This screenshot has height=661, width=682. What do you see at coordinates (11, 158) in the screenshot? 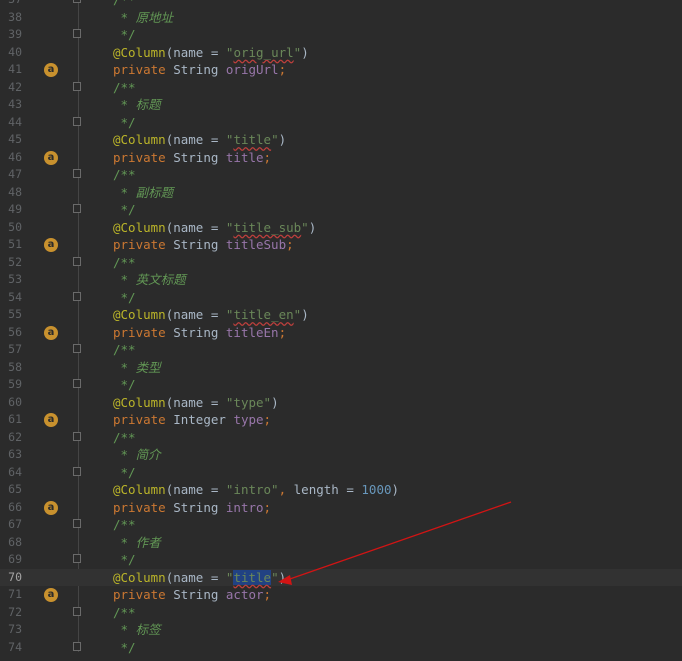
I see `line-number: 46` at bounding box center [11, 158].